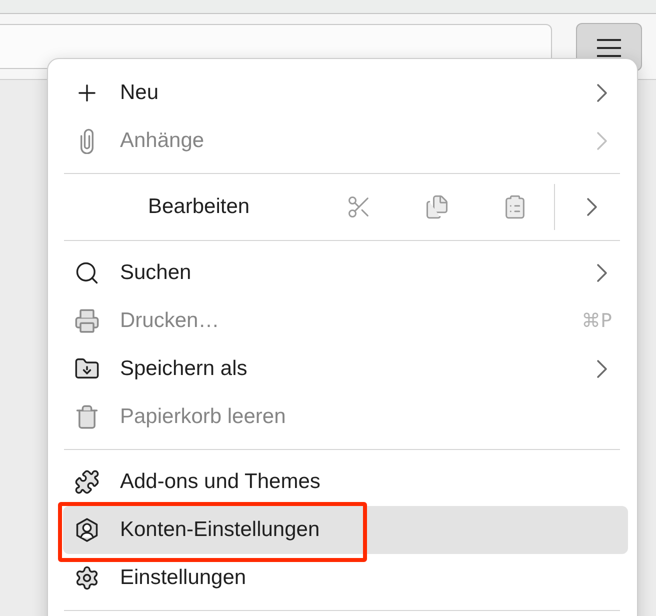 Image resolution: width=656 pixels, height=616 pixels. Describe the element at coordinates (87, 141) in the screenshot. I see `paperclip-icon` at that location.